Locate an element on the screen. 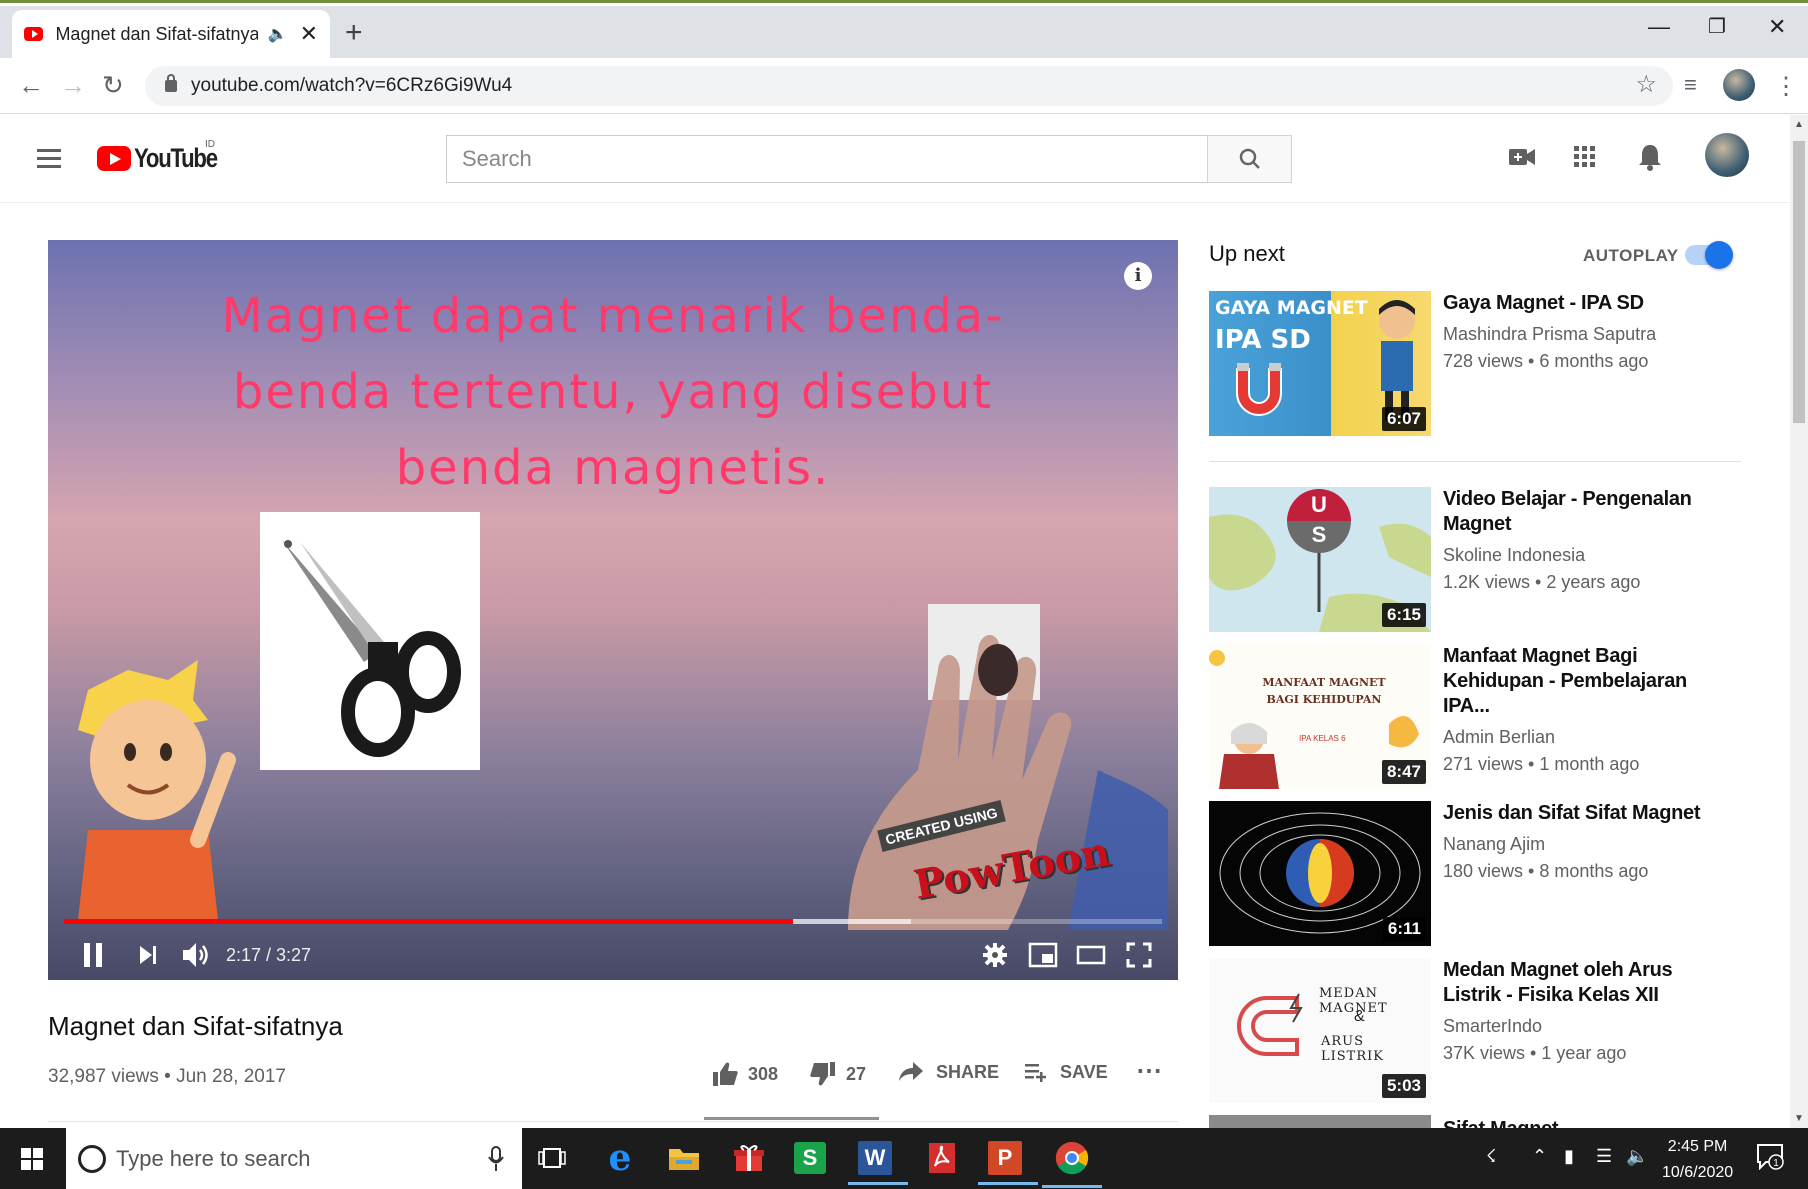  battery-icon: ▮ is located at coordinates (1569, 1156).